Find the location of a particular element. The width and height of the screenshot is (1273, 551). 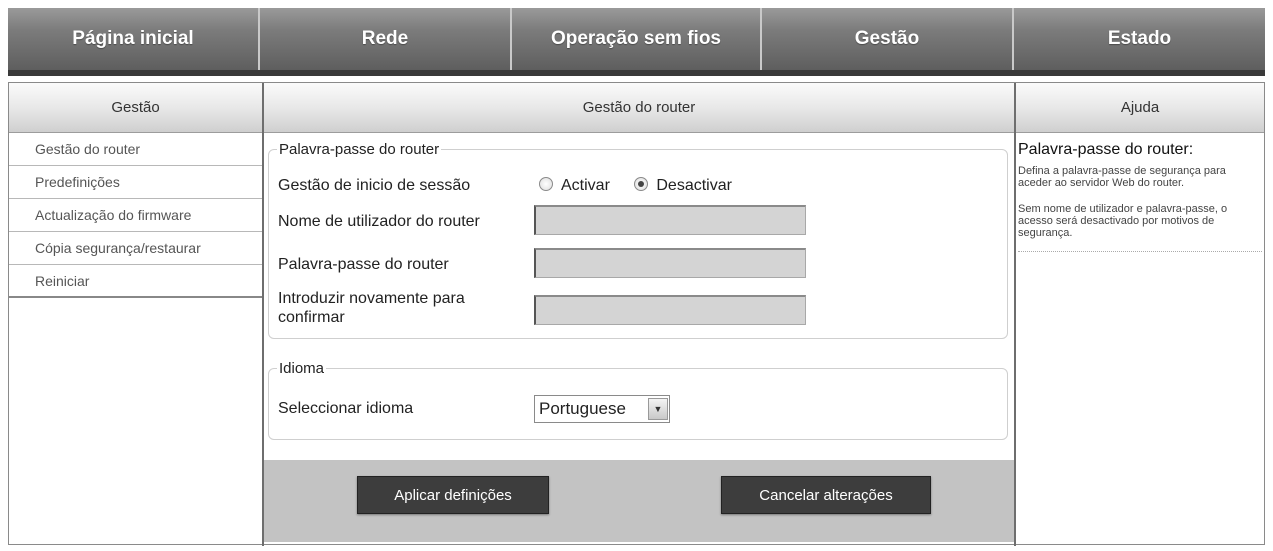

sidebar-item-firmware-update: Actualização do firmware is located at coordinates (135, 215).